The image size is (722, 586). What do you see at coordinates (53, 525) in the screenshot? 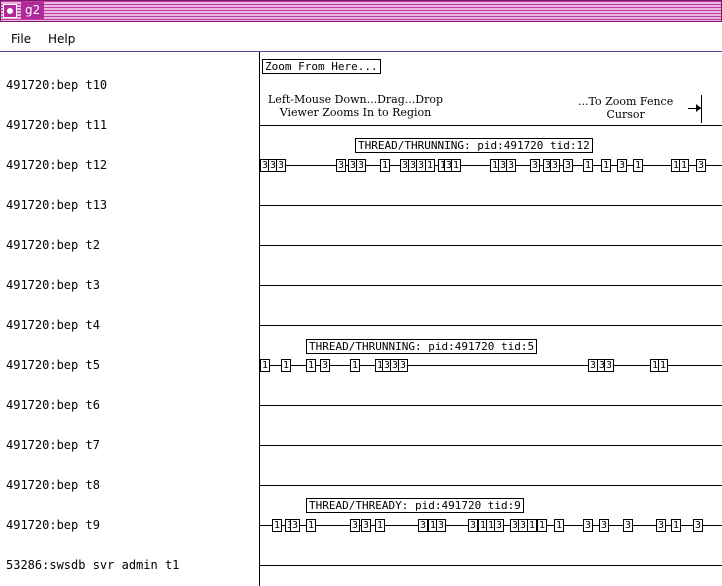
I see `thread-label: 491720:bep t9` at bounding box center [53, 525].